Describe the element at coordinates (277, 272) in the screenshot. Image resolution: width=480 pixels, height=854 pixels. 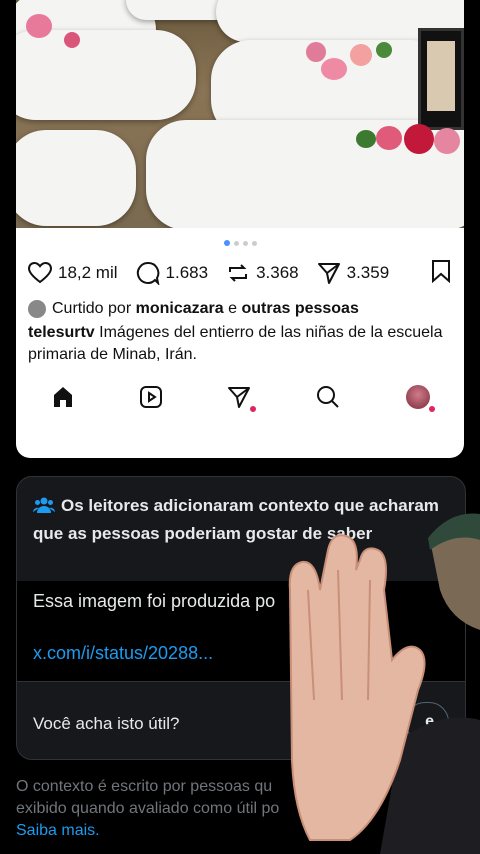
I see `reposts-count: 3.368` at that location.